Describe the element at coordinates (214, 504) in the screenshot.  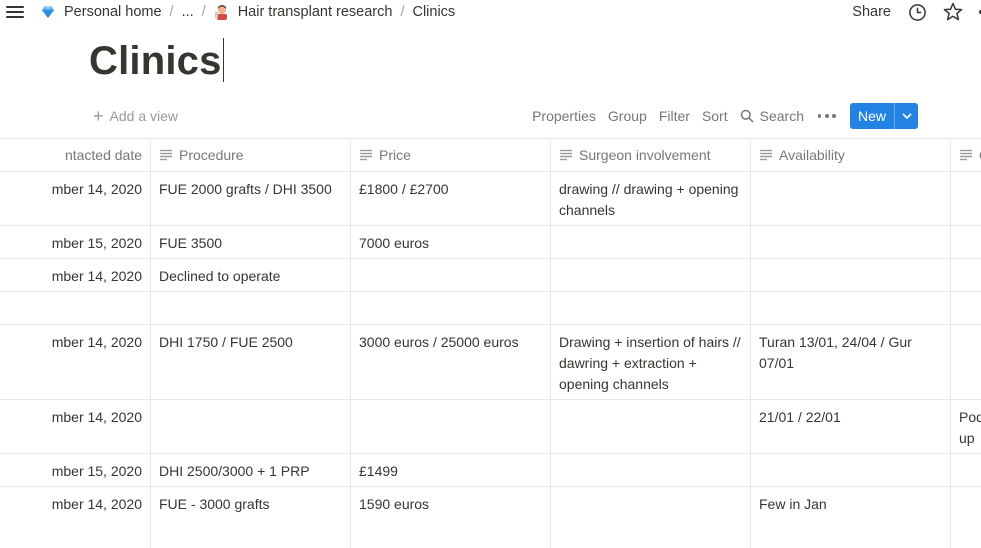
I see `cell-text: FUE - 3000 grafts` at that location.